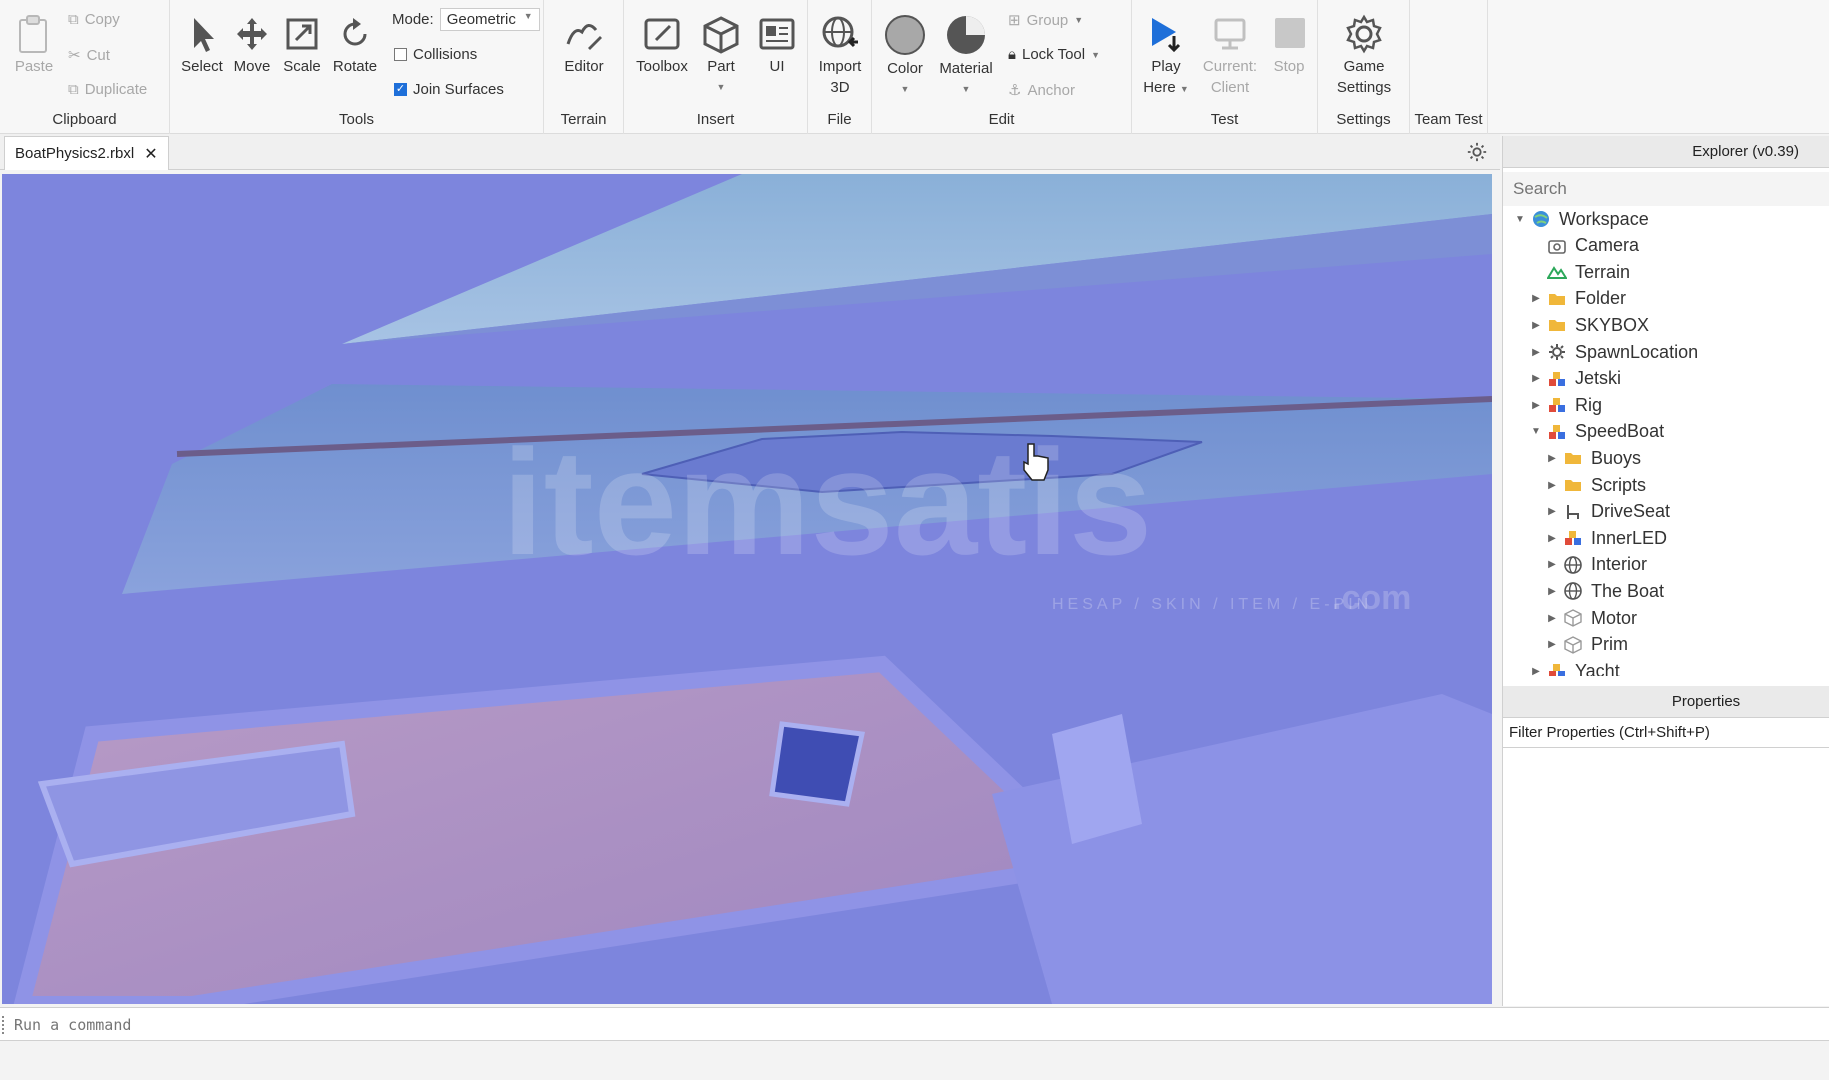  What do you see at coordinates (73, 89) in the screenshot?
I see `duplicate-icon: ⧉` at bounding box center [73, 89].